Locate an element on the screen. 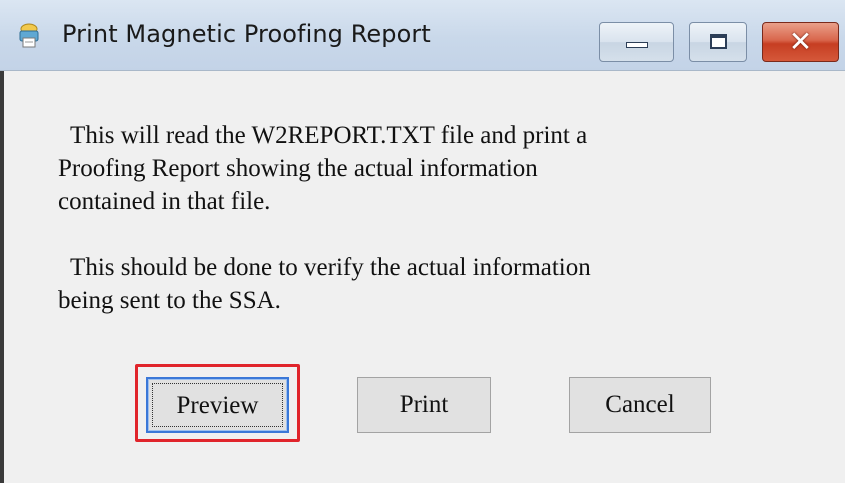 Image resolution: width=845 pixels, height=483 pixels. cancel-button: Cancel is located at coordinates (640, 405).